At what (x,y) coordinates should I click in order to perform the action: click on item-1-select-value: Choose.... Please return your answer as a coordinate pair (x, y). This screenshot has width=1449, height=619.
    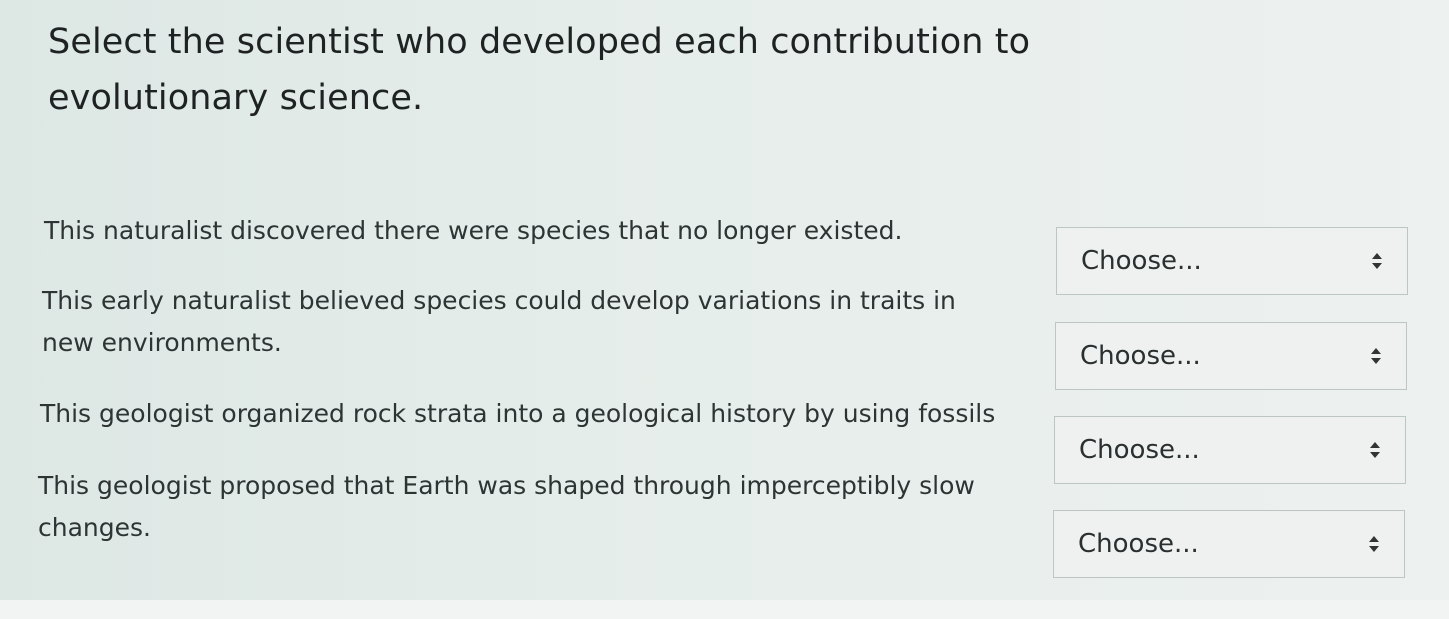
    Looking at the image, I should click on (1141, 261).